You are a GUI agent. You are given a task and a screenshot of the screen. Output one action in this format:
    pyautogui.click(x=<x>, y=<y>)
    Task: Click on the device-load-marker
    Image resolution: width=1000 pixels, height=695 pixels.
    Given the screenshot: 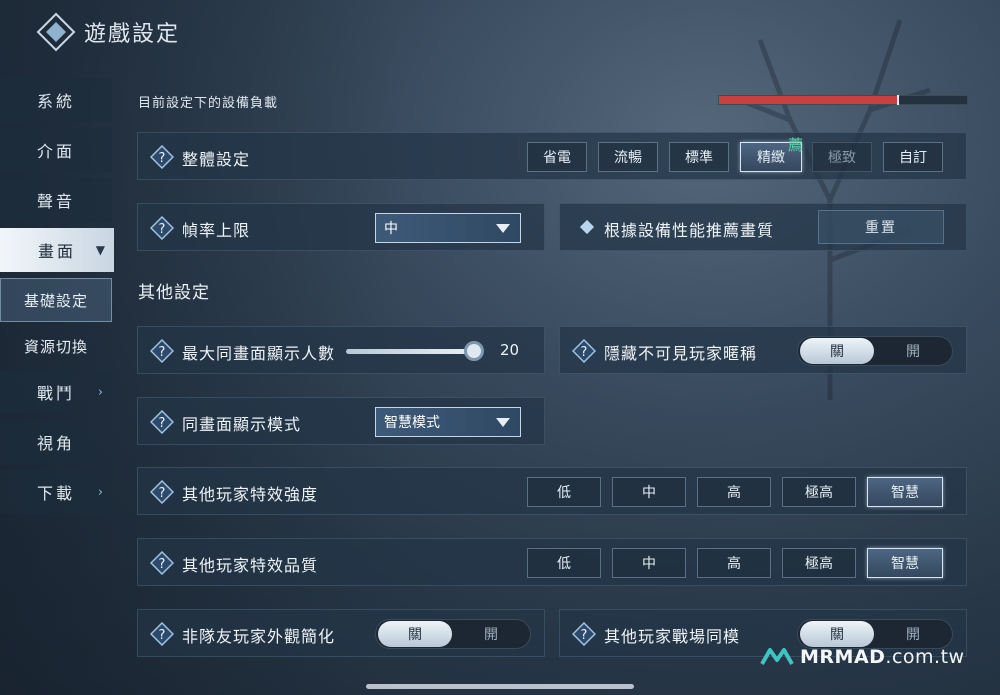 What is the action you would take?
    pyautogui.click(x=897, y=100)
    